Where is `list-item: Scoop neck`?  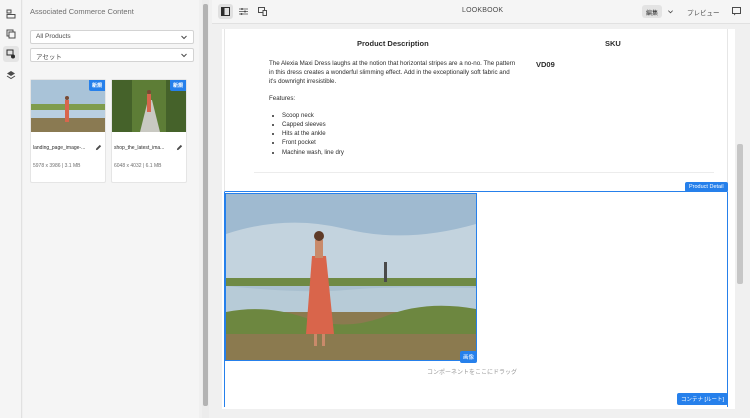 list-item: Scoop neck is located at coordinates (313, 115).